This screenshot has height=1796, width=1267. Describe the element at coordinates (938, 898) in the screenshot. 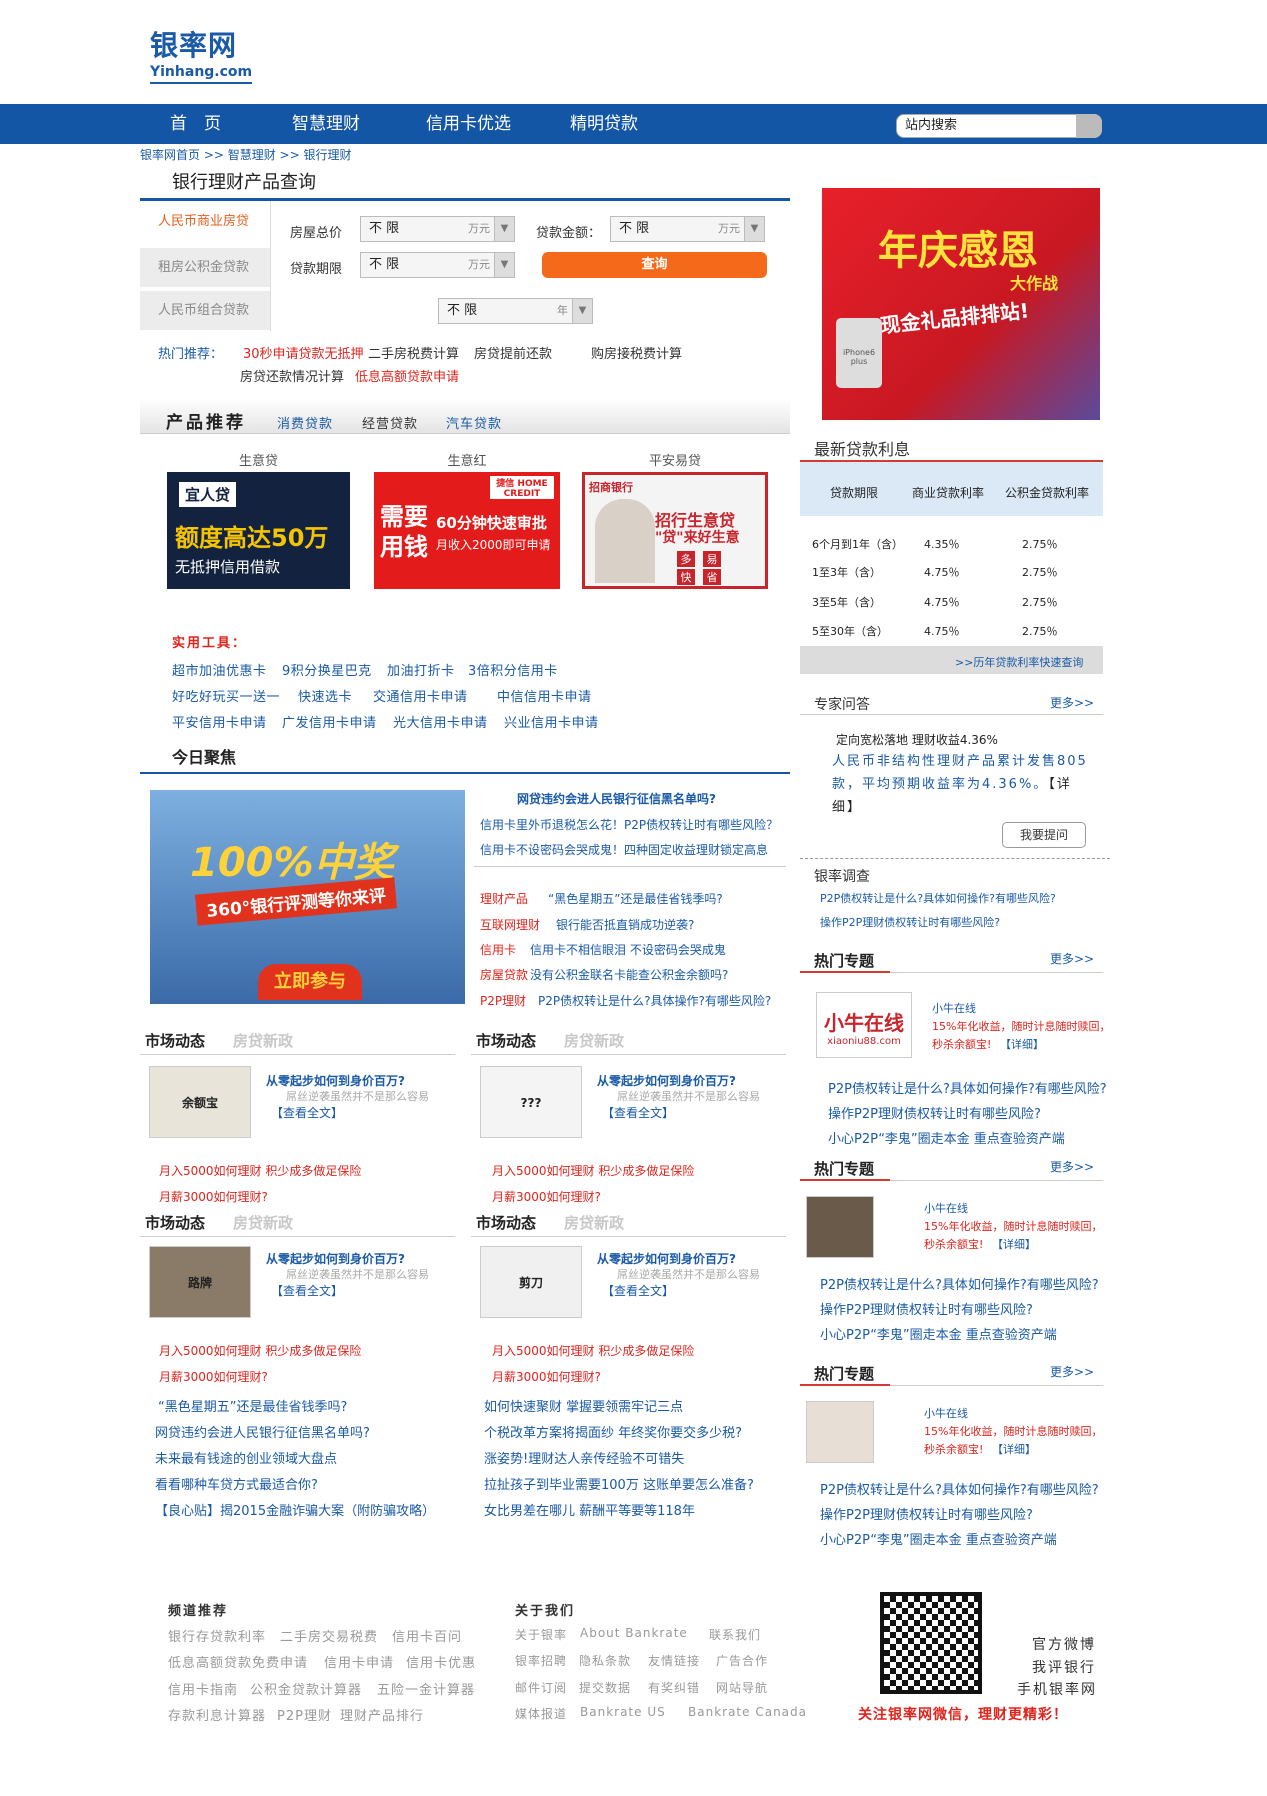

I see `survey-link: P2P债权转让是什么?具体如何操作?有哪些风险?` at that location.